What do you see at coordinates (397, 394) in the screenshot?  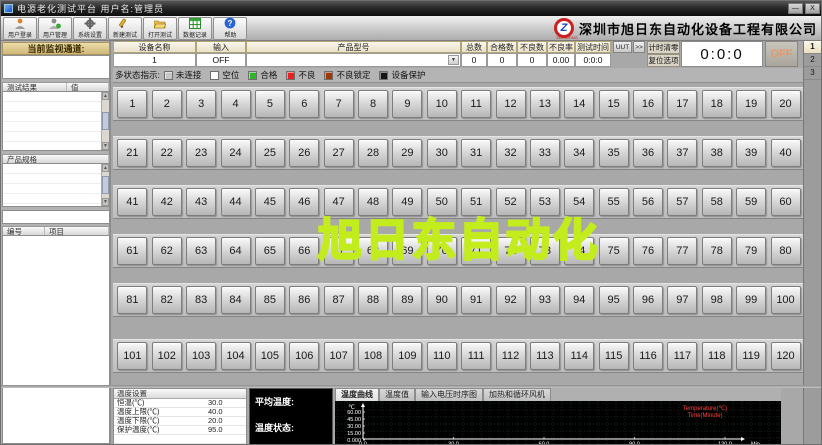 I see `chart-tab-1: 温度值` at bounding box center [397, 394].